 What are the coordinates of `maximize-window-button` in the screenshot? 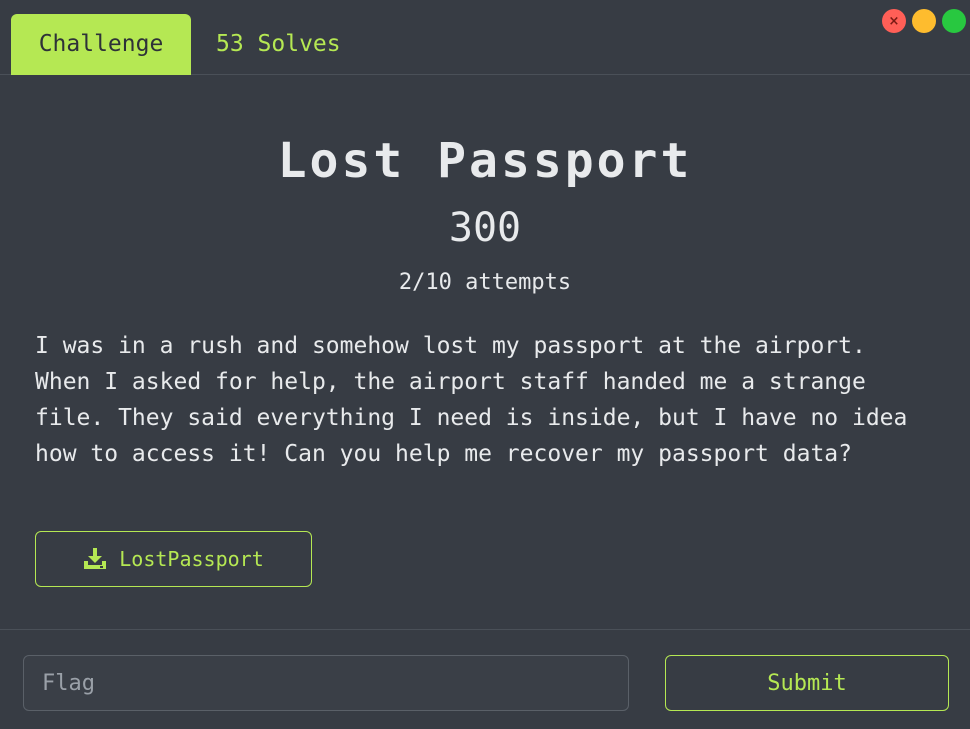 It's located at (954, 21).